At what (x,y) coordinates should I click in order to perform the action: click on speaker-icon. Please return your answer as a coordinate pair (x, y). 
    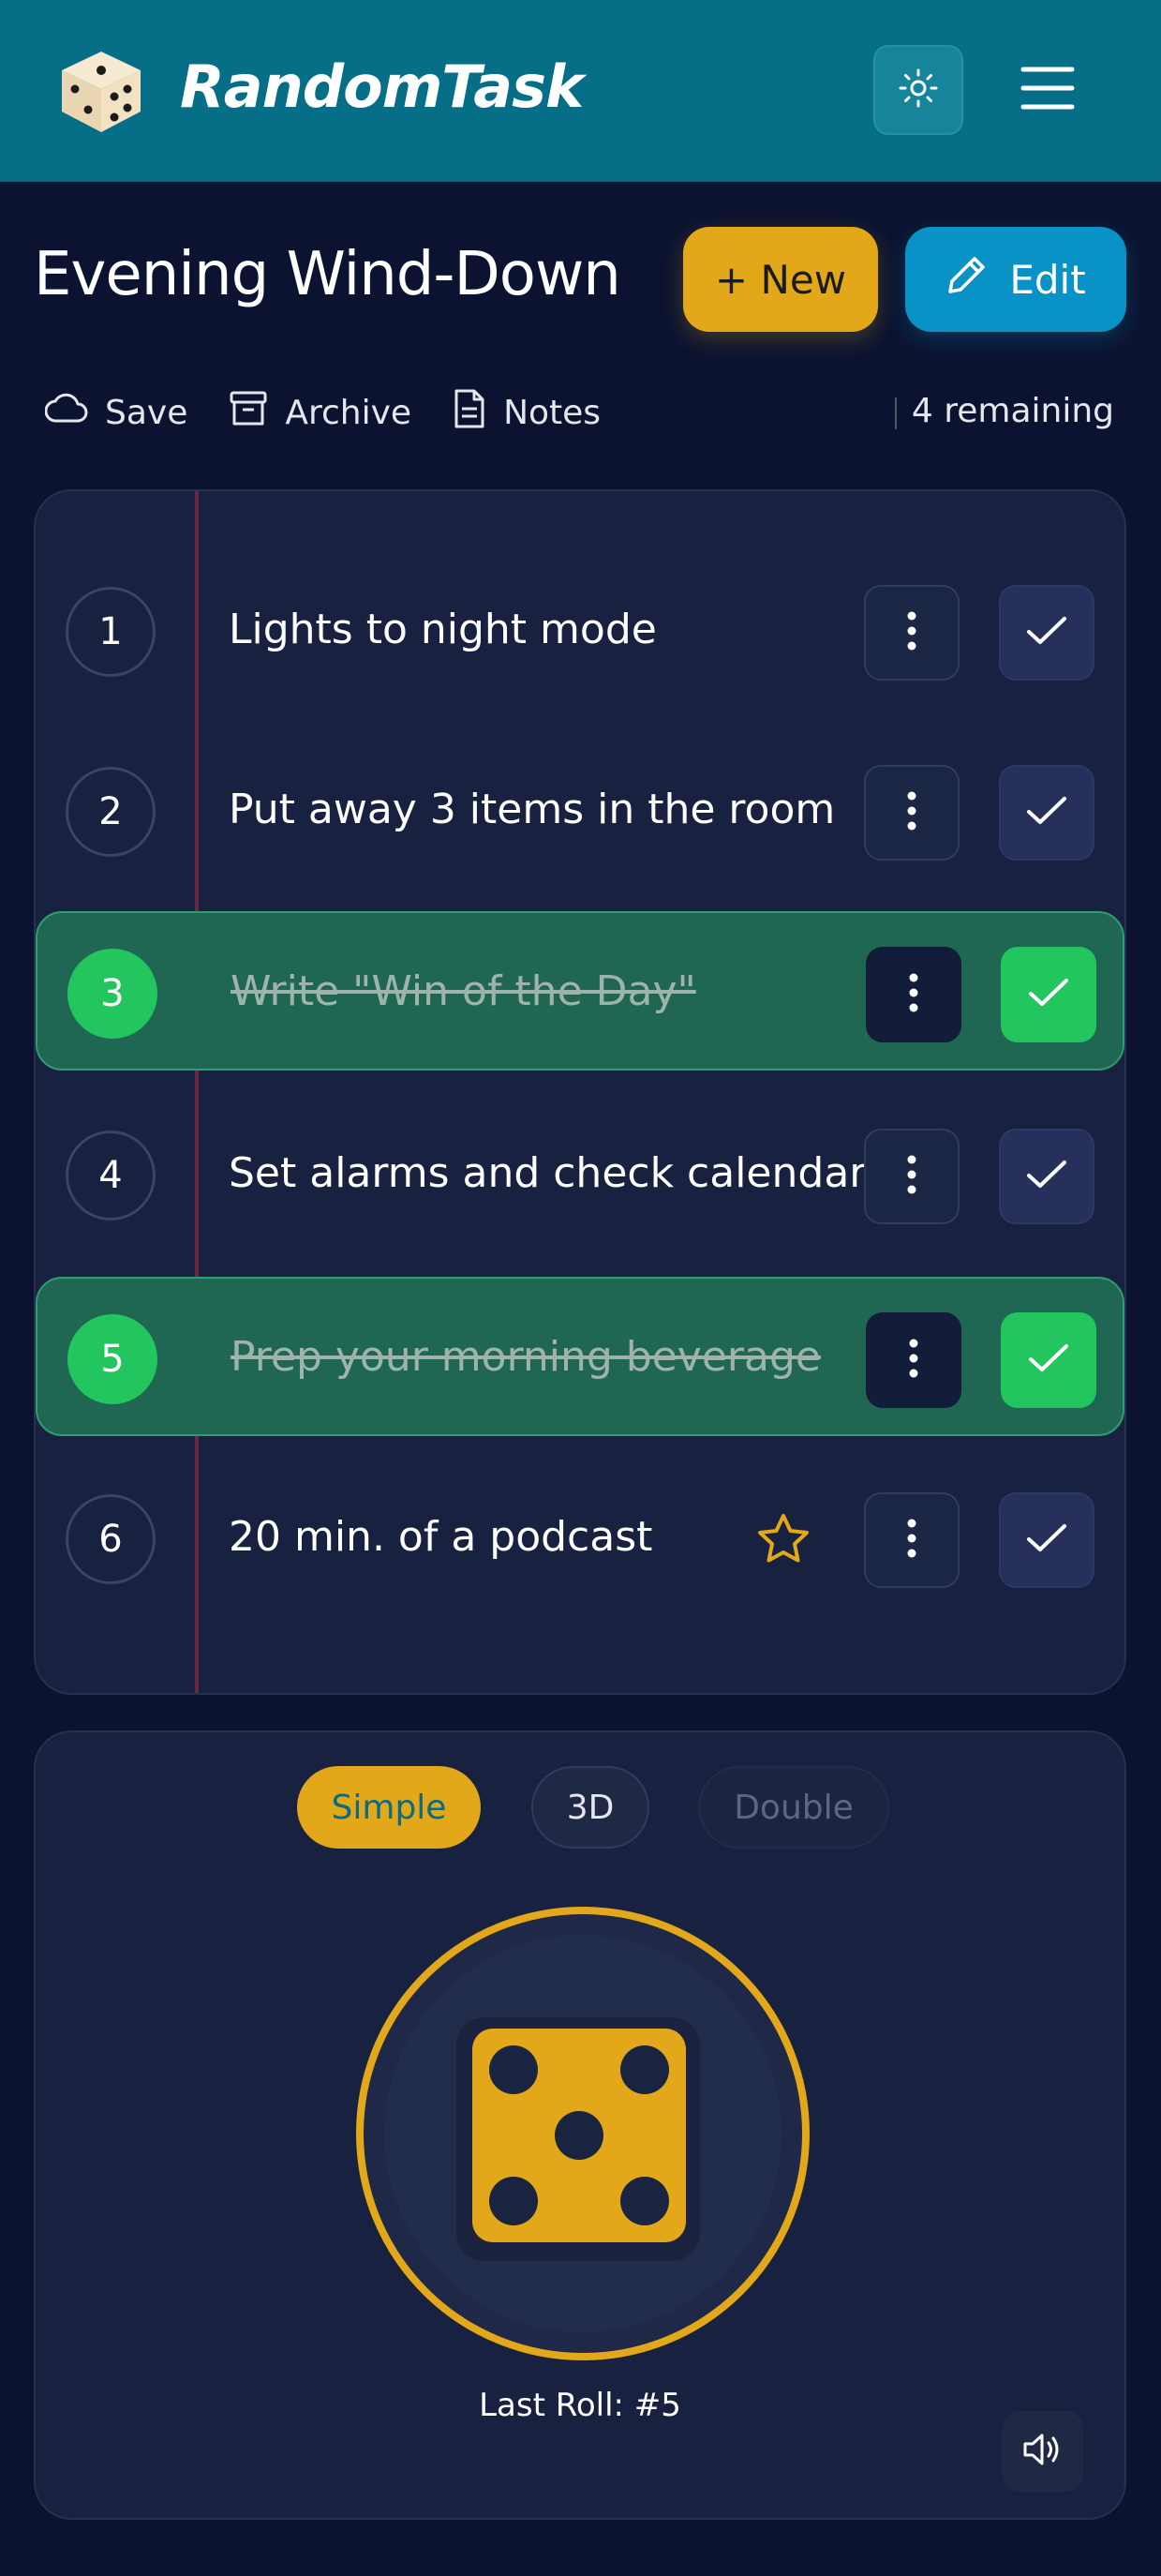
    Looking at the image, I should click on (1042, 2451).